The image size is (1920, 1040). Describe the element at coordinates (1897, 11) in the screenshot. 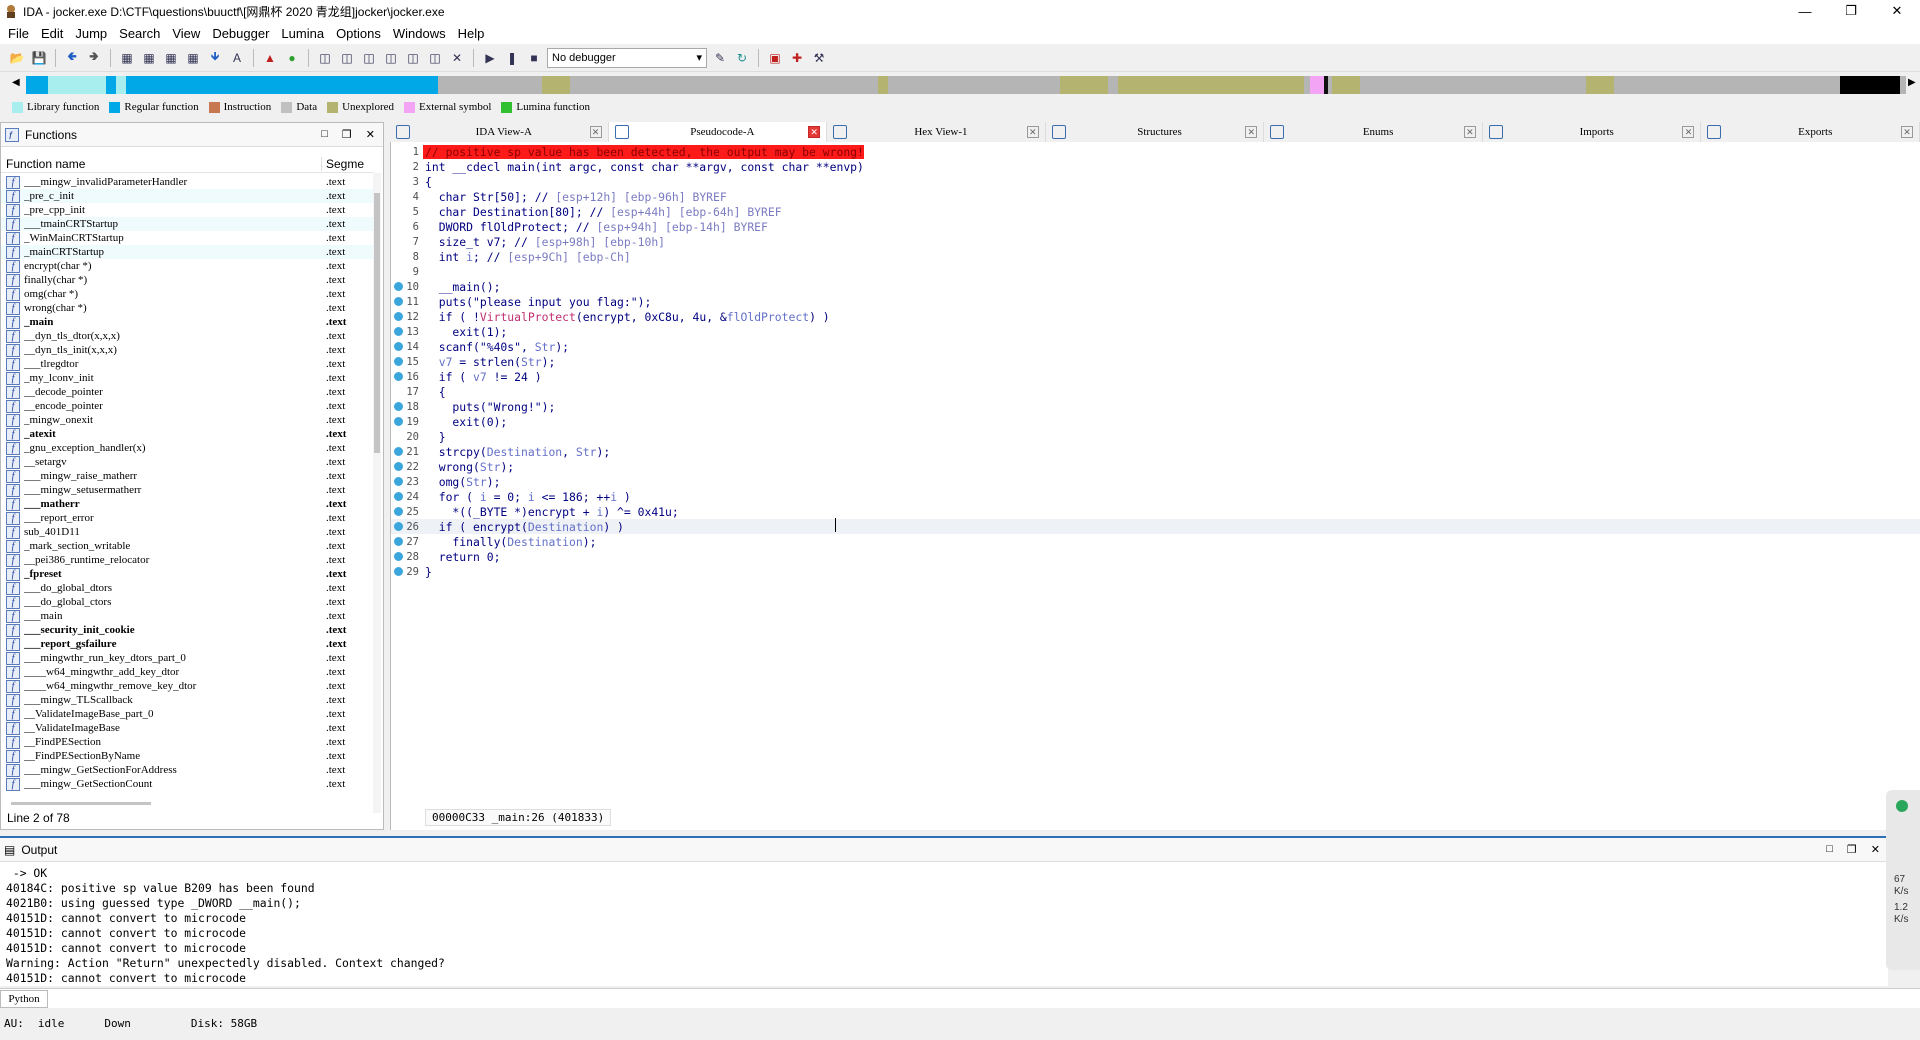

I see `close-button: ✕` at that location.